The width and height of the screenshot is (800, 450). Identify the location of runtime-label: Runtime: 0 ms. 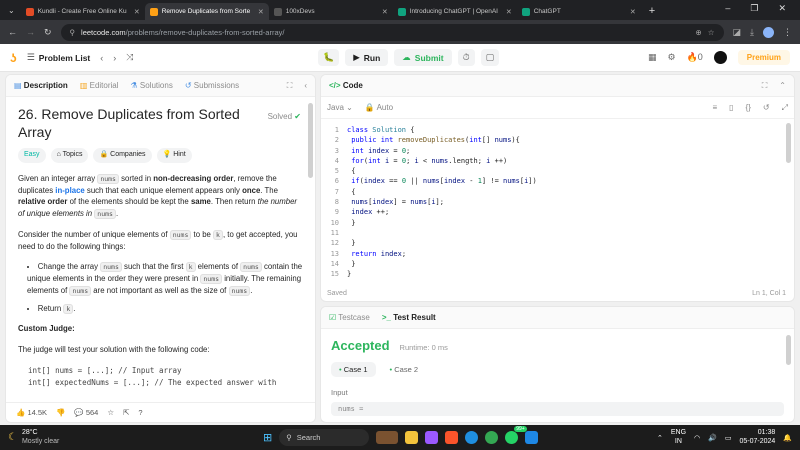
(423, 347).